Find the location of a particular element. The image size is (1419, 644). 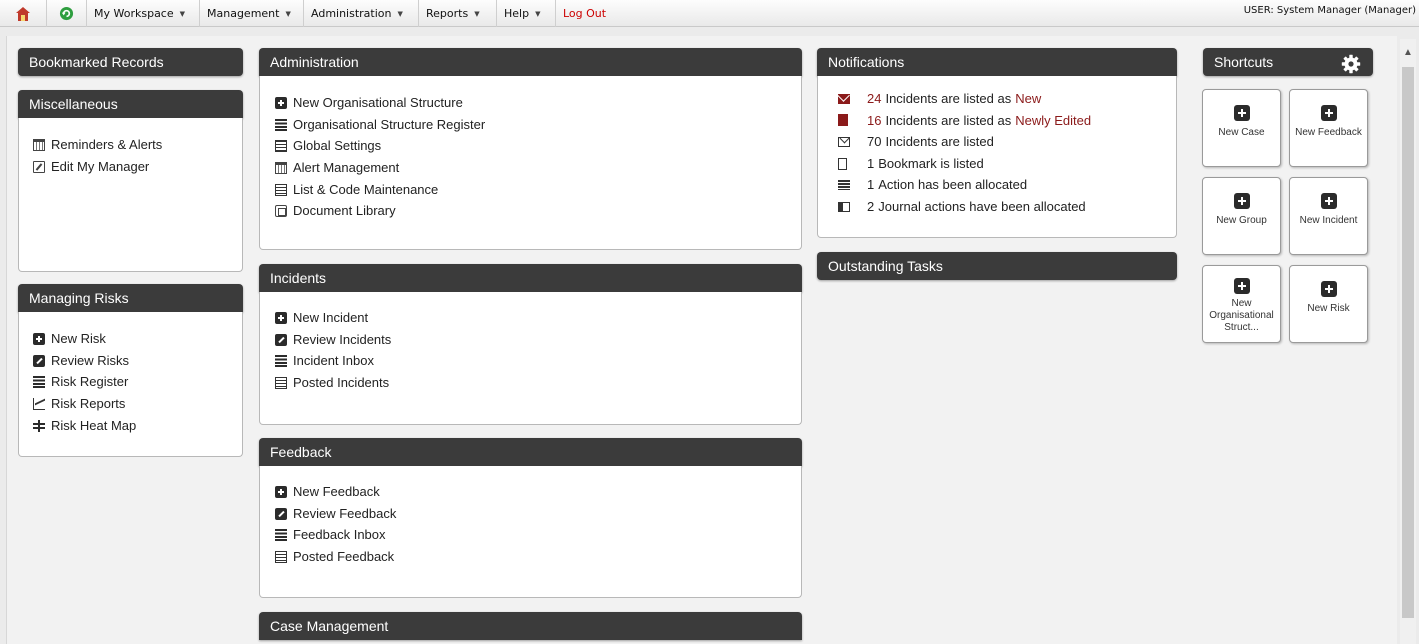

new-organisational-structure-link: New Organisational Structure is located at coordinates (380, 103).